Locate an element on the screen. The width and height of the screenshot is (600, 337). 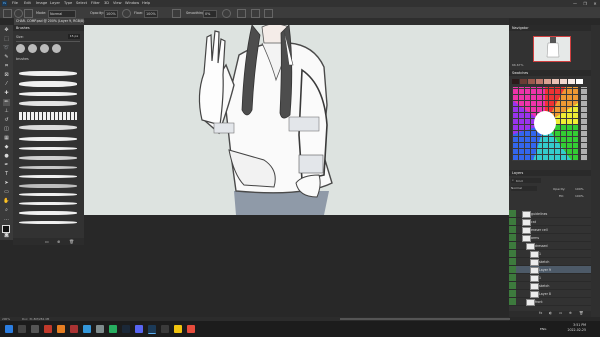
mode-select: Normal is located at coordinates (62, 13).